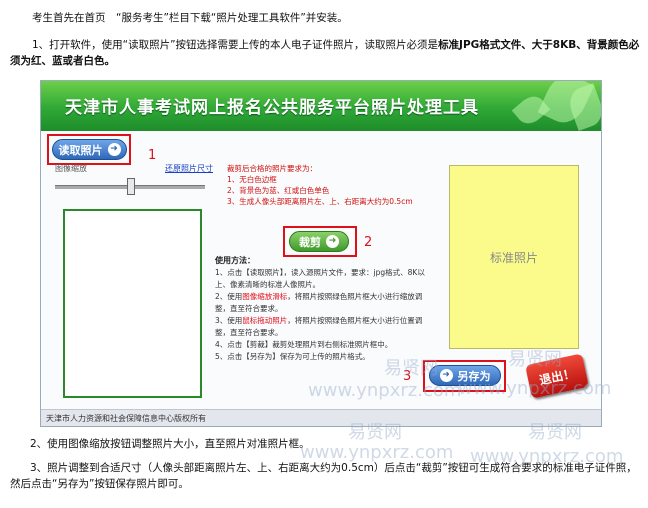  What do you see at coordinates (189, 168) in the screenshot?
I see `restore-size-link: 还原照片尺寸` at bounding box center [189, 168].